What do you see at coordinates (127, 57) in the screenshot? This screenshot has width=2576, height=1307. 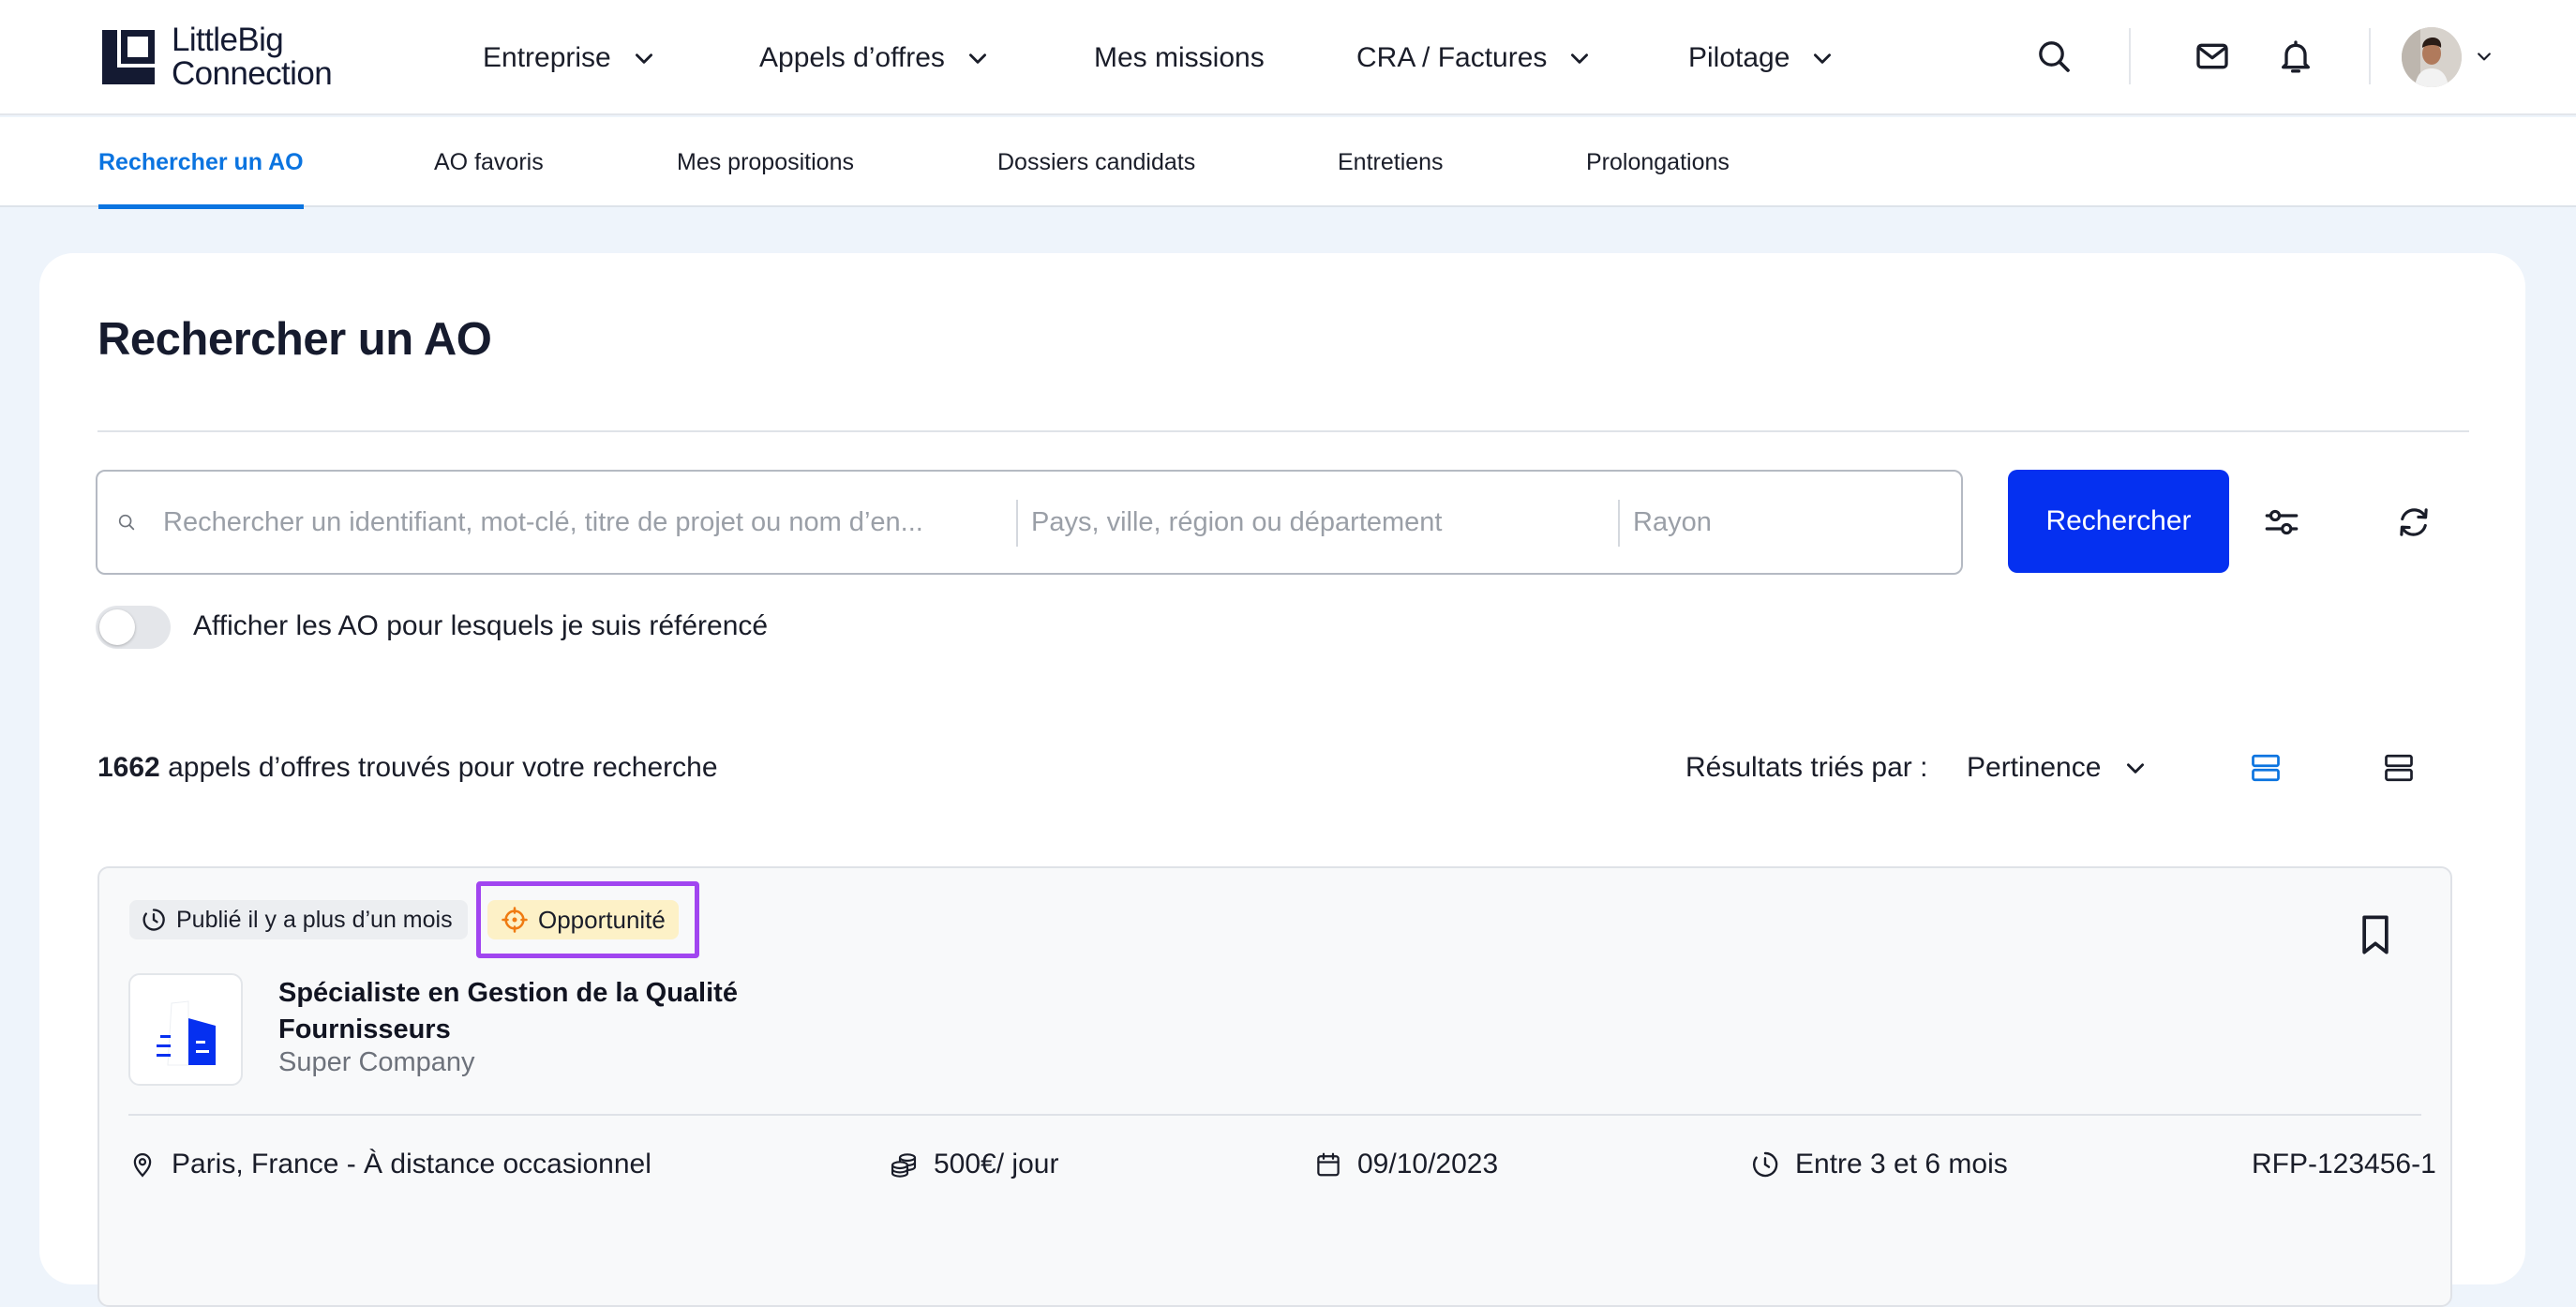 I see `logo-mark-icon` at bounding box center [127, 57].